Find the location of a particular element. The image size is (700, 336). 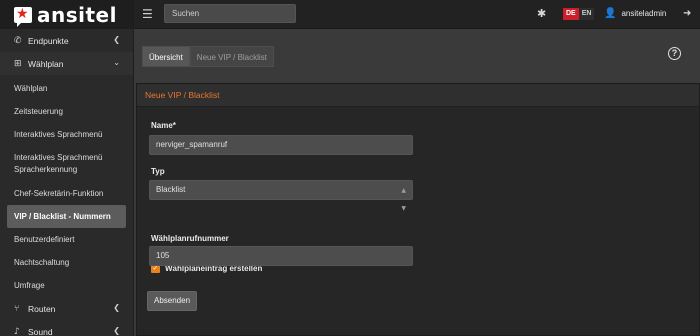

tab-neue-vip-blacklist: Neue VIP / Blacklist is located at coordinates (231, 56).